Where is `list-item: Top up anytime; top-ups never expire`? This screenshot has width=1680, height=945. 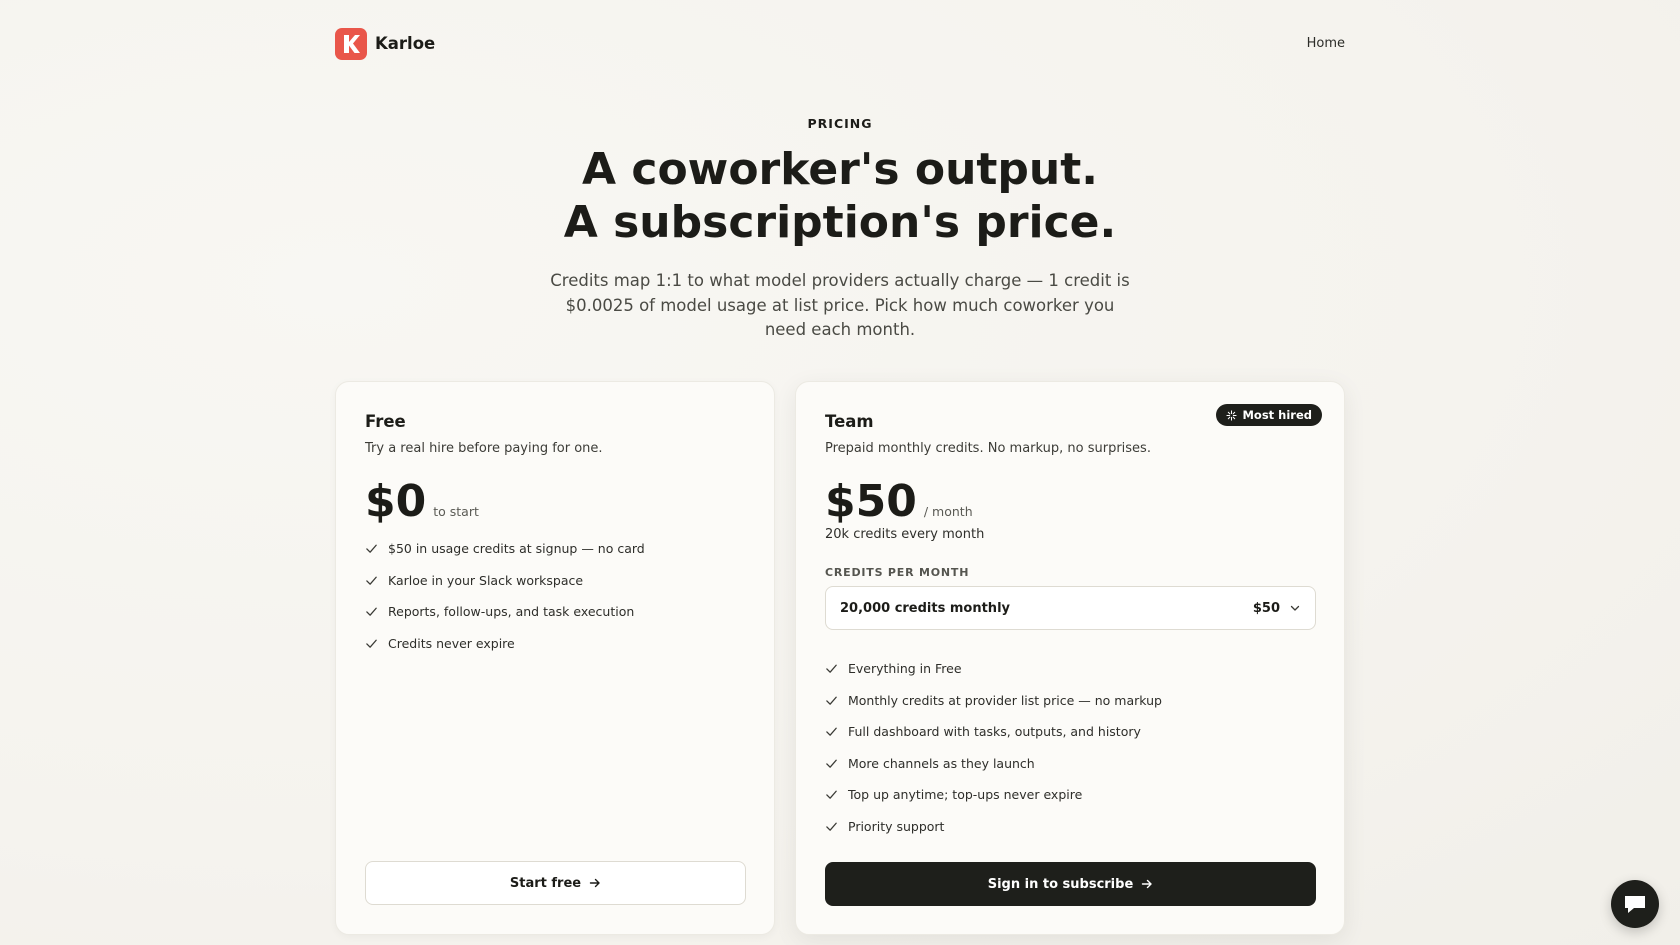
list-item: Top up anytime; top-ups never expire is located at coordinates (993, 795).